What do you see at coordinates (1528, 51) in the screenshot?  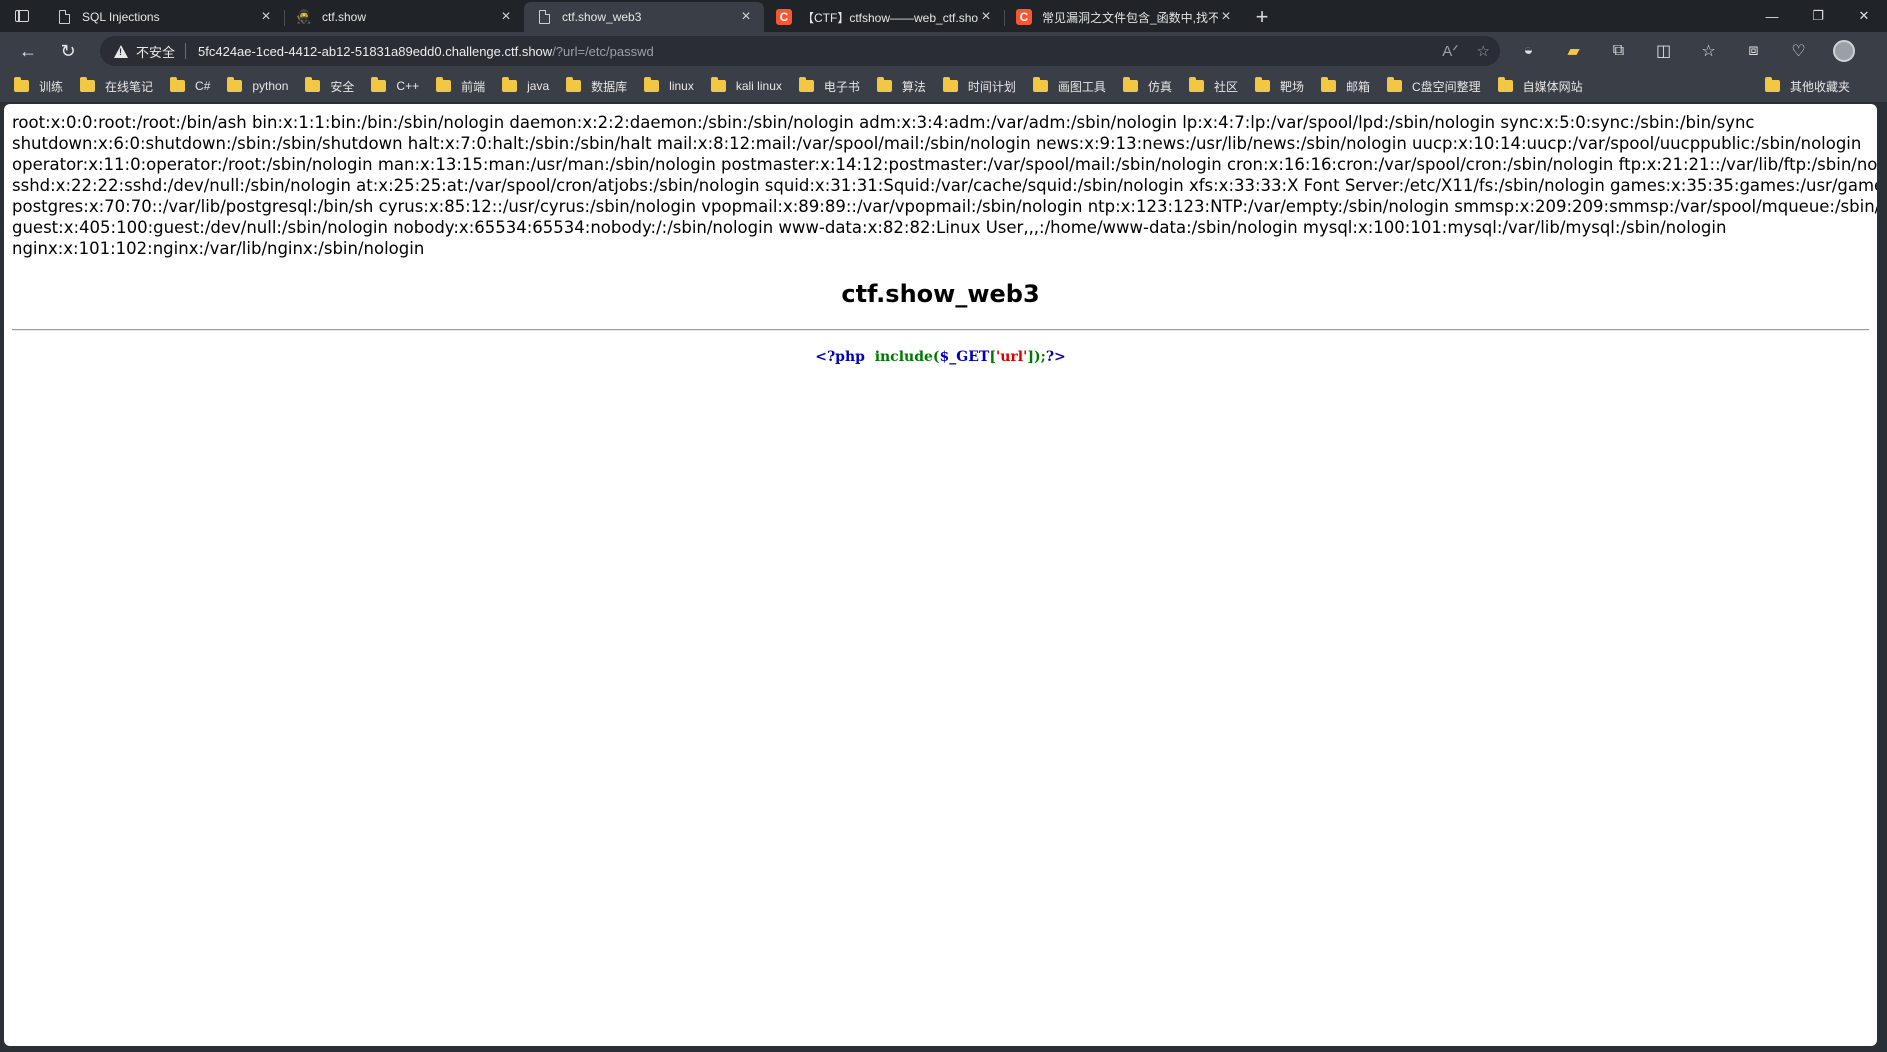 I see `extension-hacker-icon: ◒` at bounding box center [1528, 51].